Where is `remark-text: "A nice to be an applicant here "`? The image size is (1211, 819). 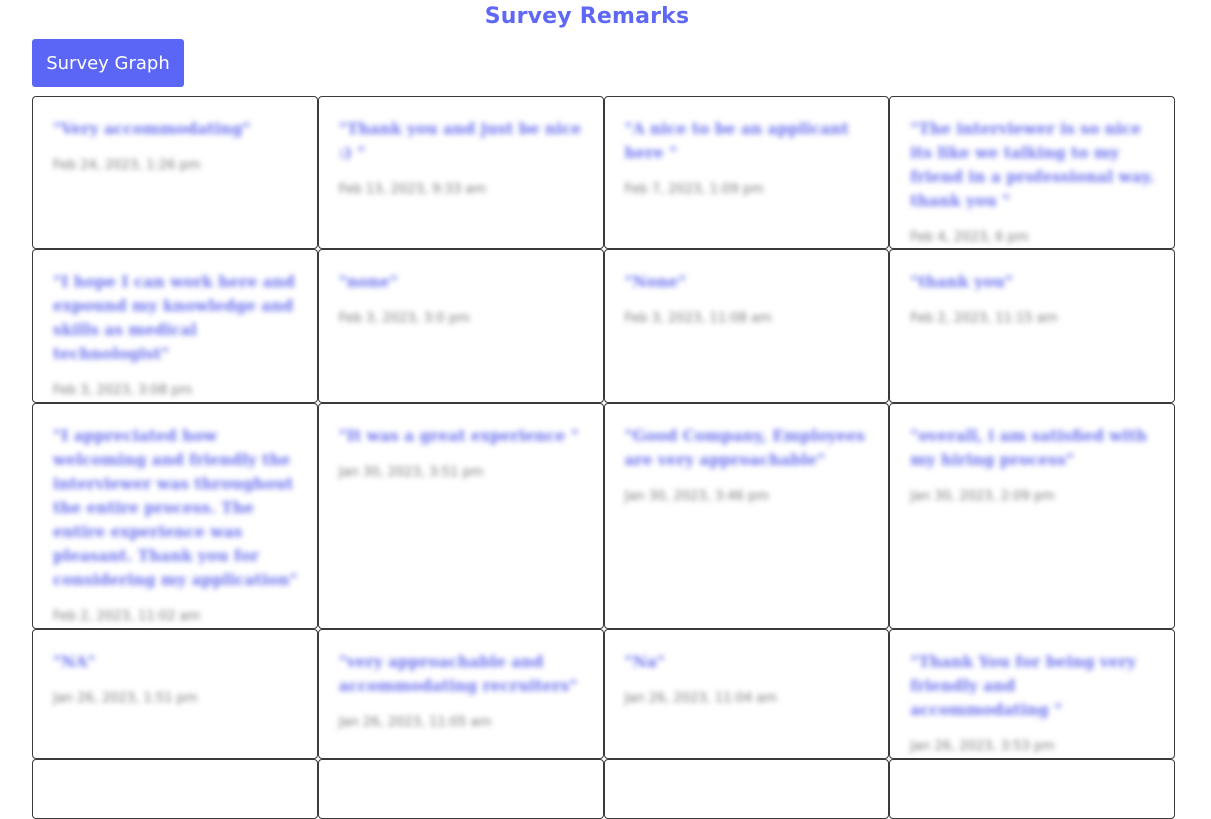
remark-text: "A nice to be an applicant here " is located at coordinates (736, 140).